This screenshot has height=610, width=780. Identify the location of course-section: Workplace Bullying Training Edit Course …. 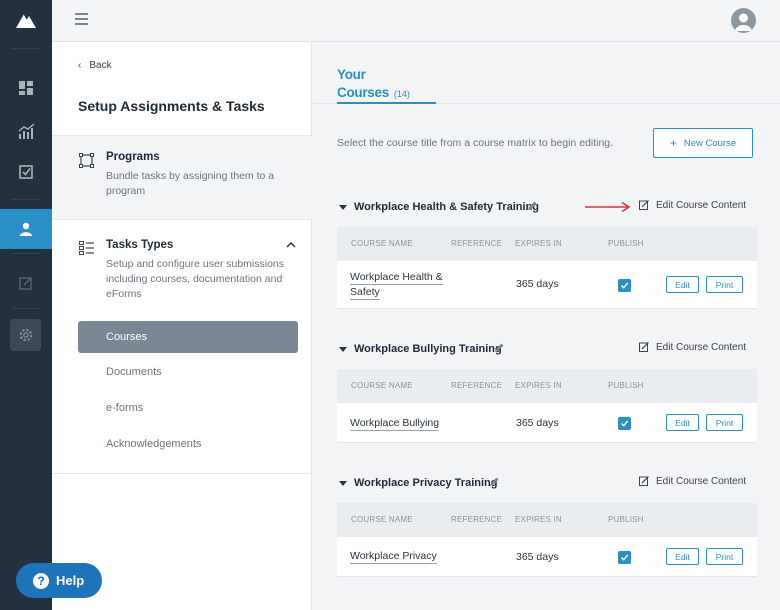
(547, 392).